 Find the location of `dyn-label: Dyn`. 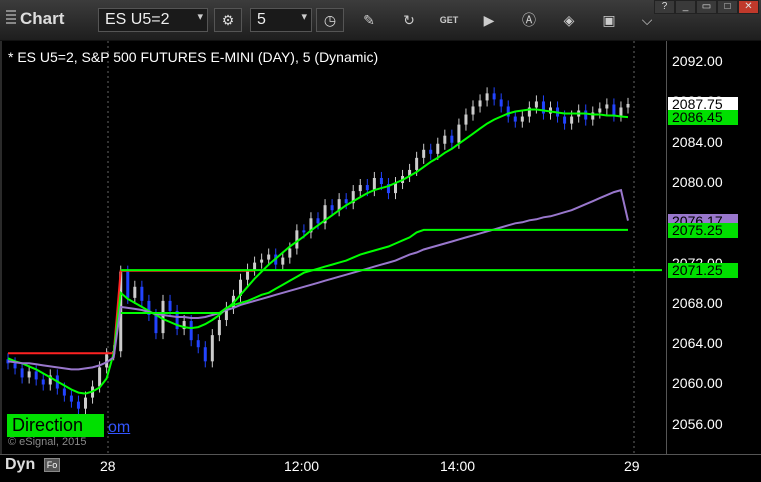

dyn-label: Dyn is located at coordinates (20, 465).